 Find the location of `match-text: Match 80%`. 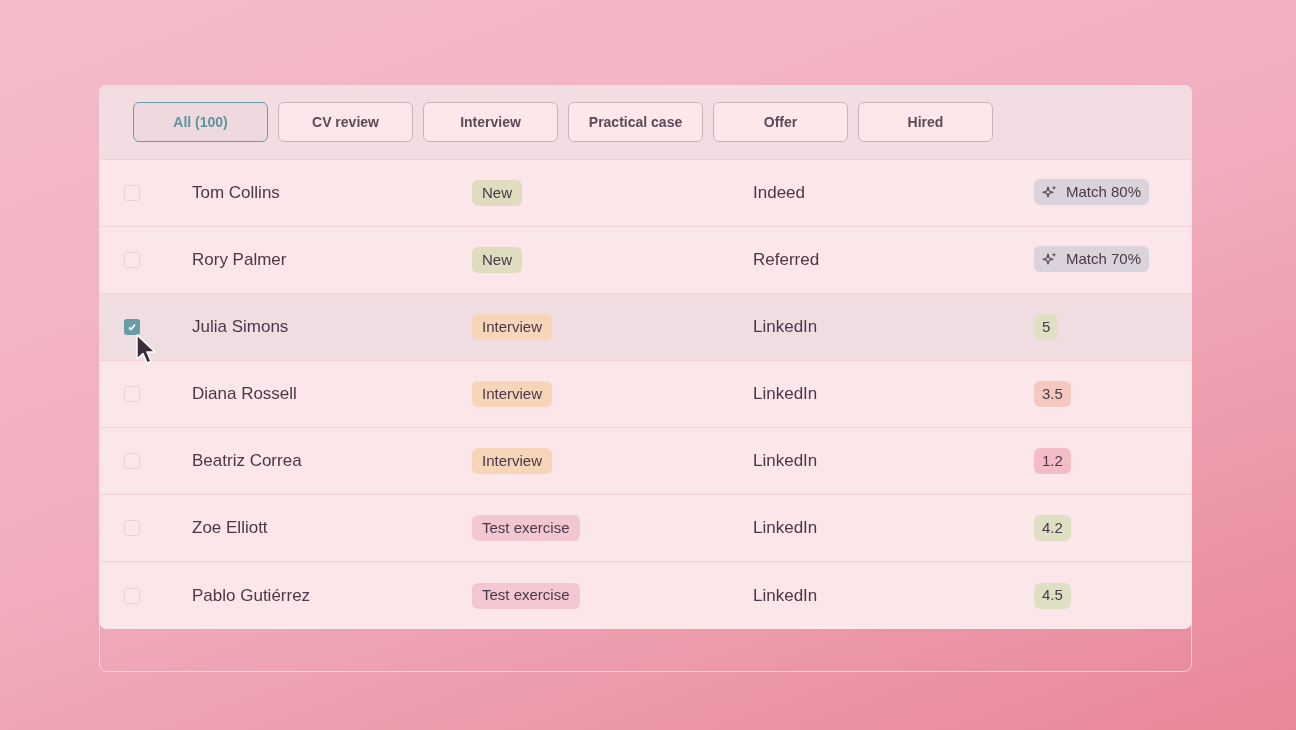

match-text: Match 80% is located at coordinates (1104, 191).